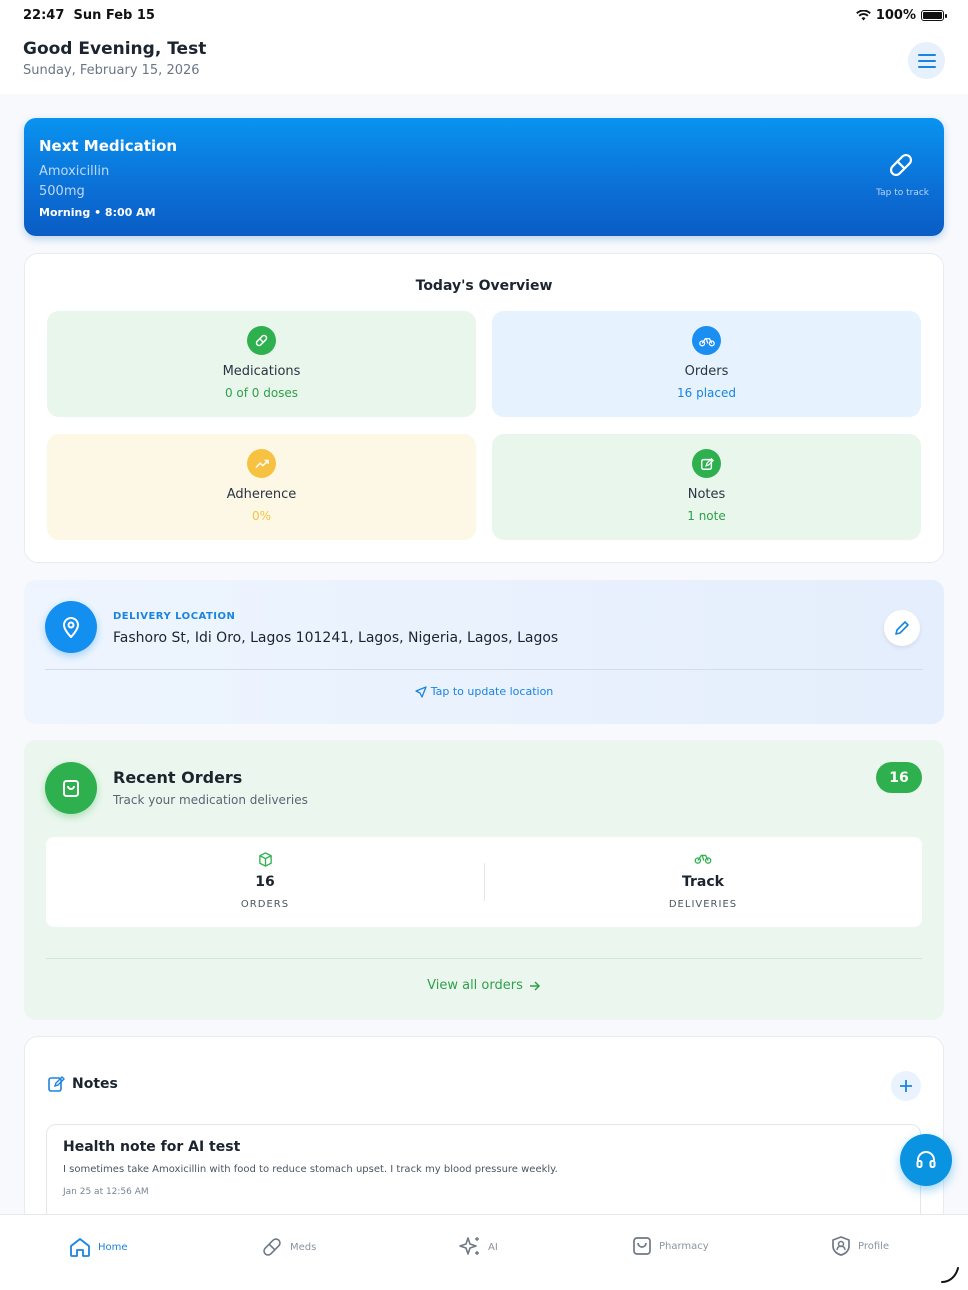  Describe the element at coordinates (950, 1275) in the screenshot. I see `home-indicator` at that location.